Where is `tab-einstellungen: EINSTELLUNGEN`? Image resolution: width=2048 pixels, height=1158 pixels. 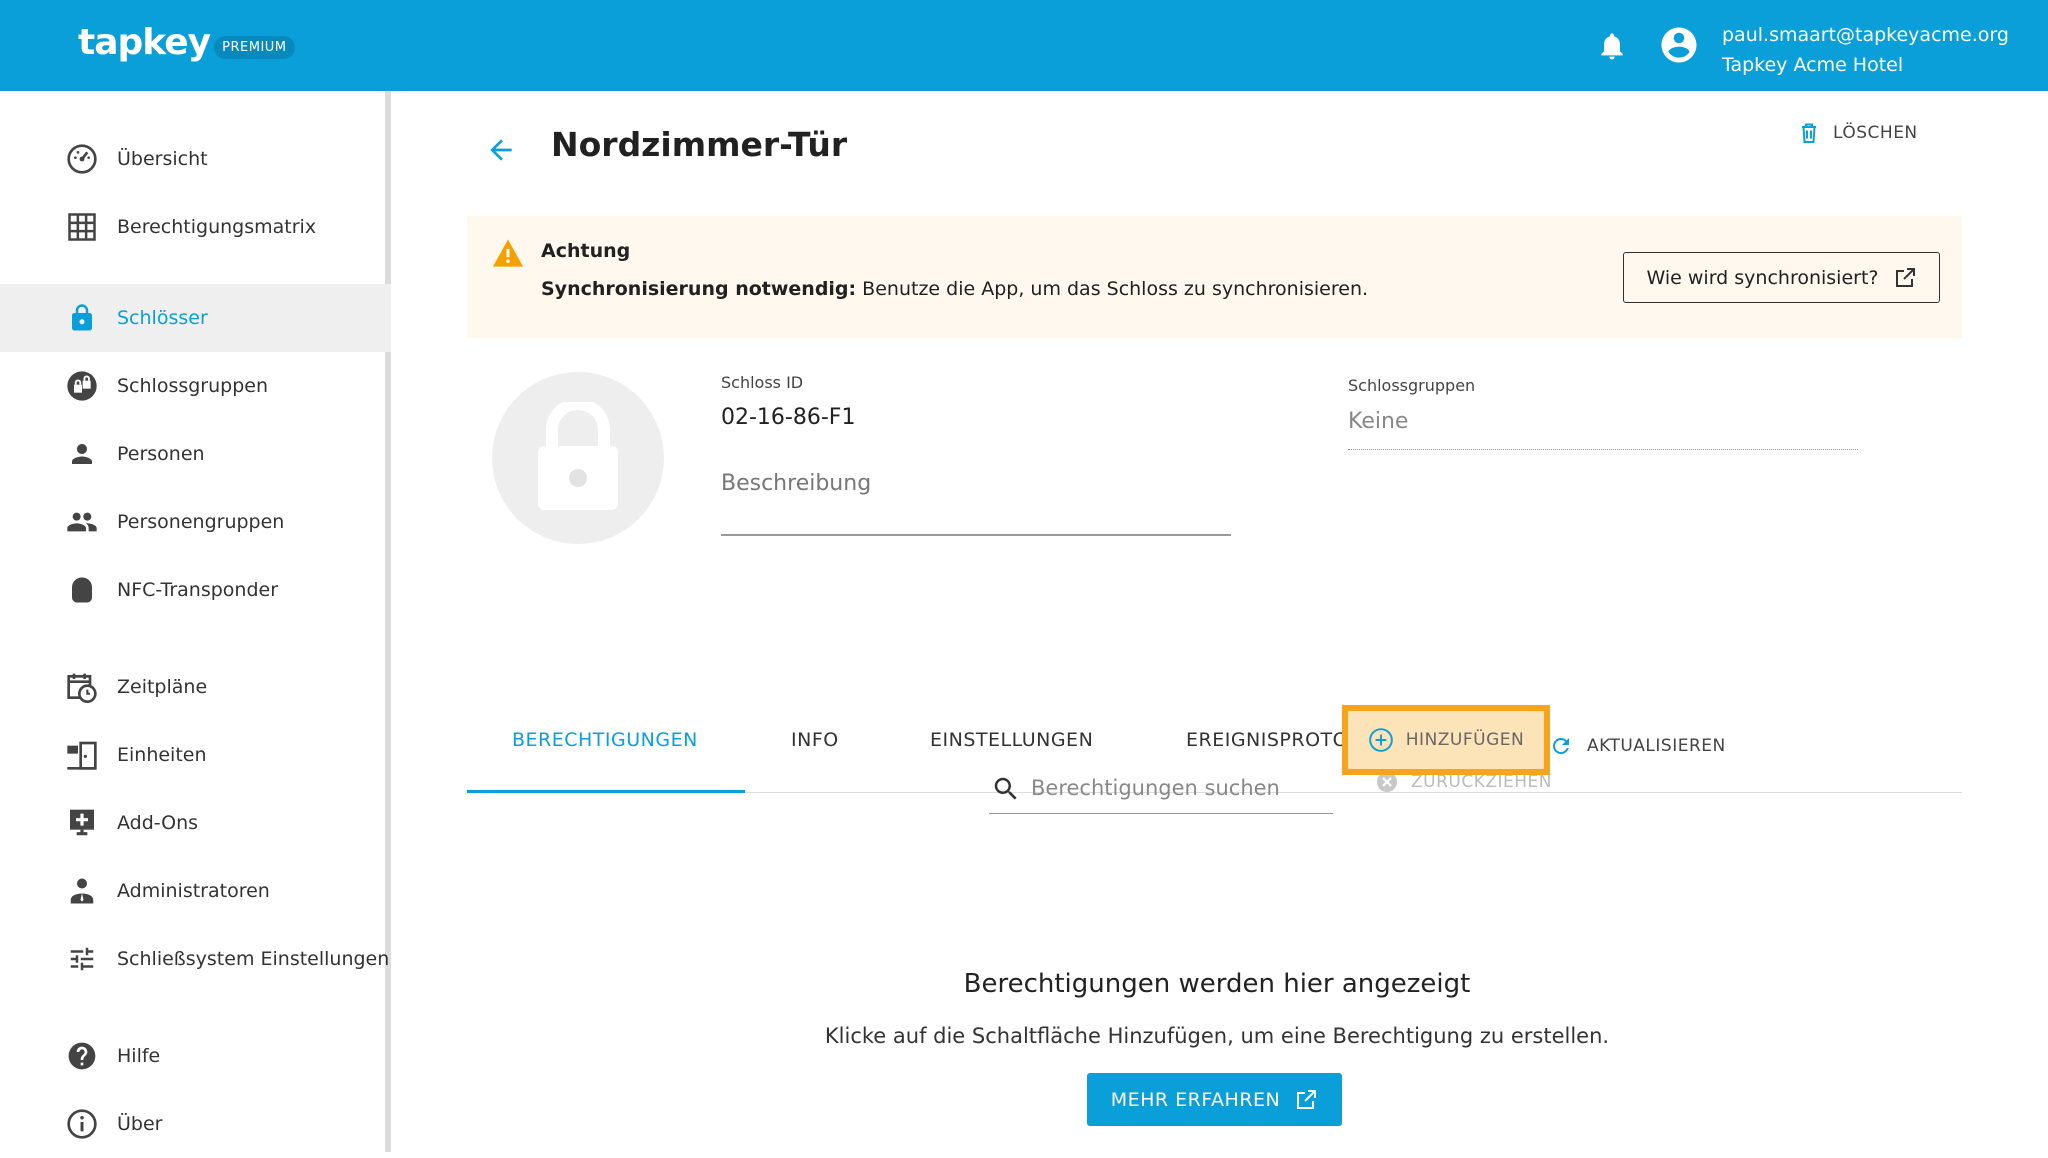
tab-einstellungen: EINSTELLUNGEN is located at coordinates (1011, 740).